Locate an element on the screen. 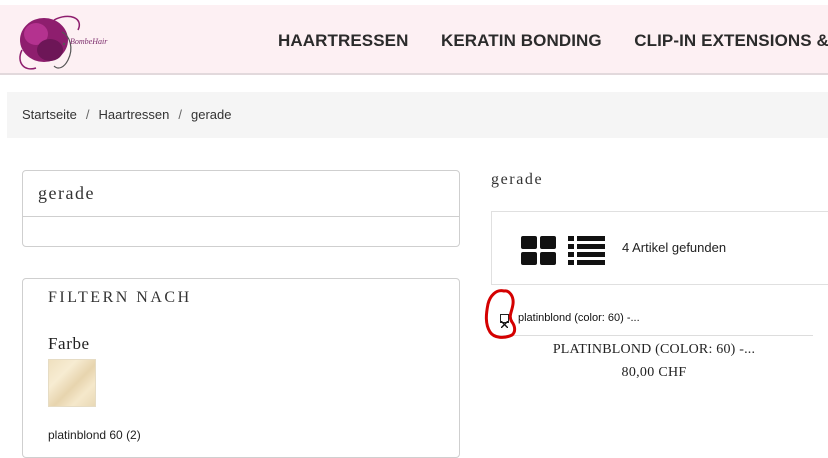 This screenshot has width=828, height=458. category-title: gerade is located at coordinates (241, 194).